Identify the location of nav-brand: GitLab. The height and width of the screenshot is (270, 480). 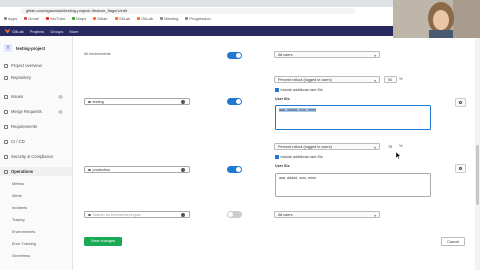
(18, 31).